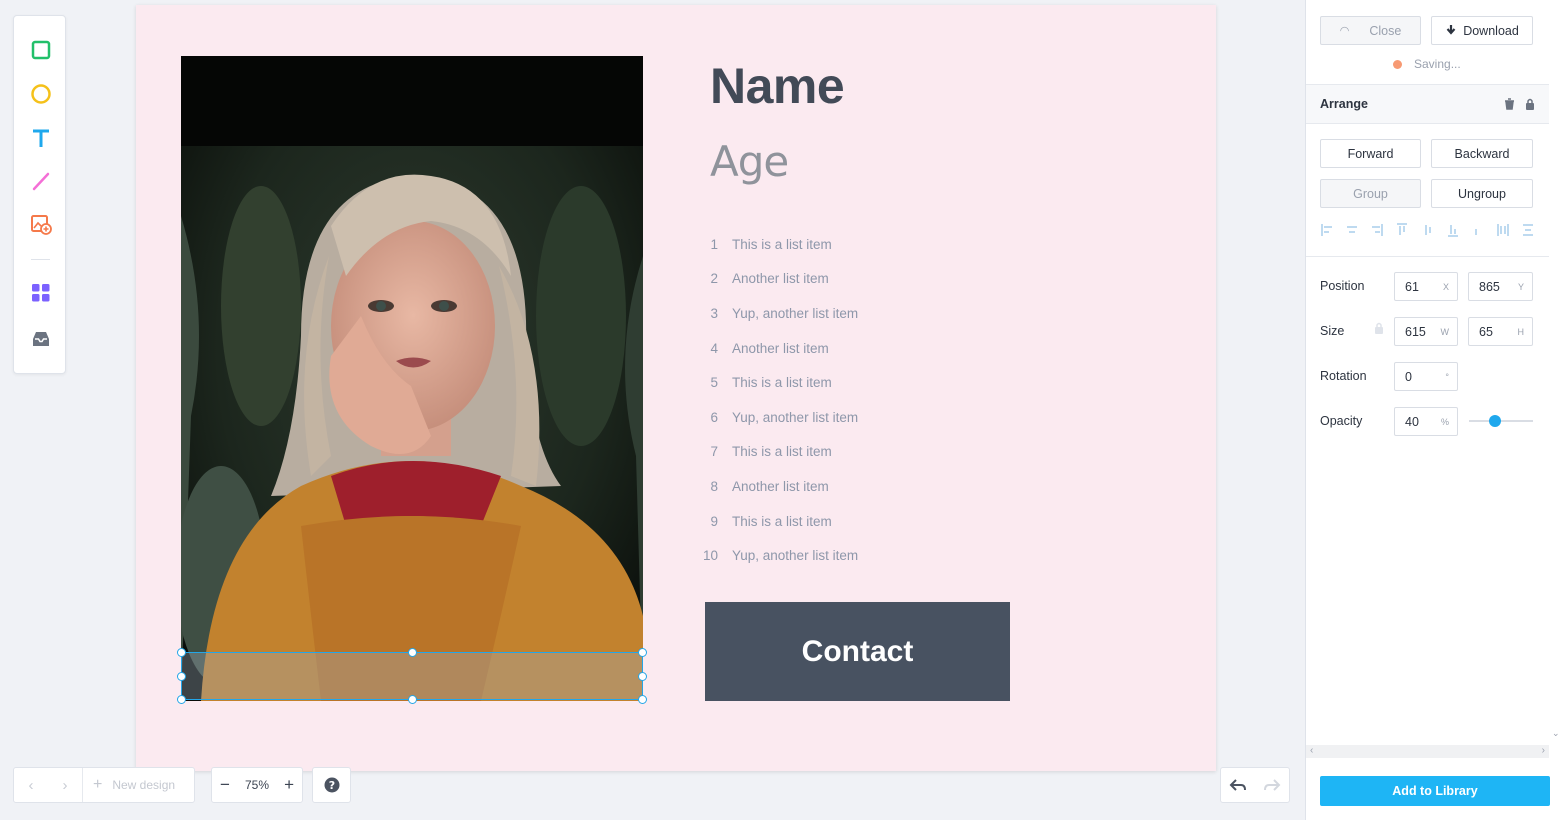 Image resolution: width=1563 pixels, height=820 pixels. What do you see at coordinates (1482, 153) in the screenshot?
I see `backward-button: Backward` at bounding box center [1482, 153].